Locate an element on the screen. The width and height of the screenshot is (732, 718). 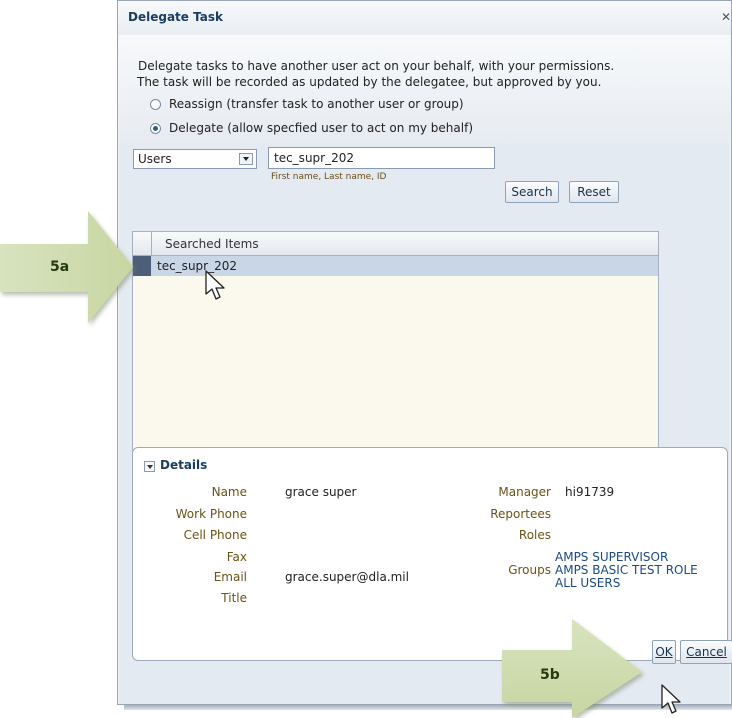
groups-label: Groups is located at coordinates (529, 570).